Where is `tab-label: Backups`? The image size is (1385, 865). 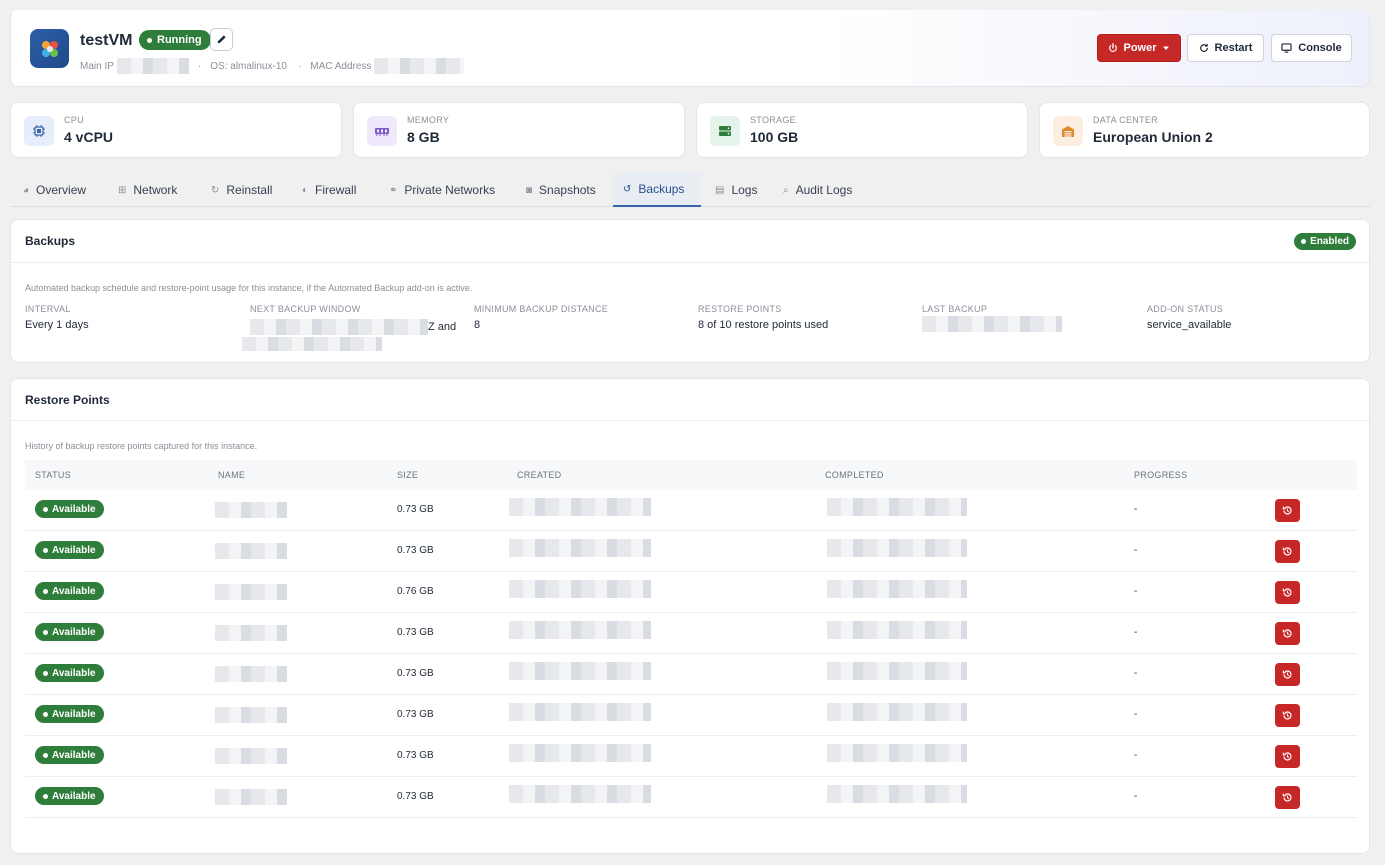 tab-label: Backups is located at coordinates (661, 189).